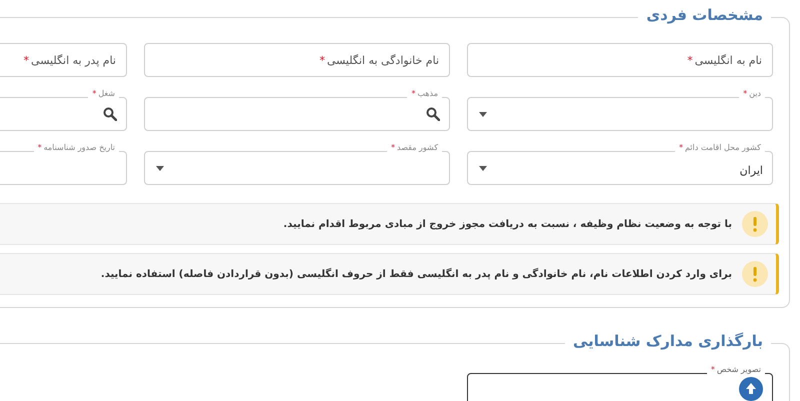  What do you see at coordinates (735, 369) in the screenshot?
I see `field-label: تصویر شخص *` at bounding box center [735, 369].